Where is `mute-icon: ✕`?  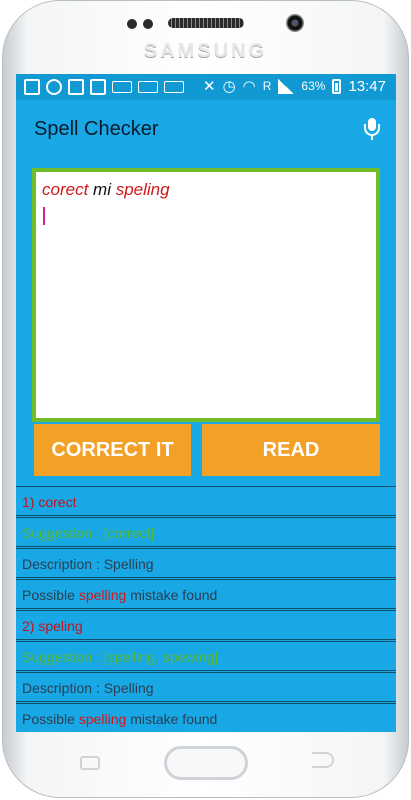
mute-icon: ✕ is located at coordinates (209, 86).